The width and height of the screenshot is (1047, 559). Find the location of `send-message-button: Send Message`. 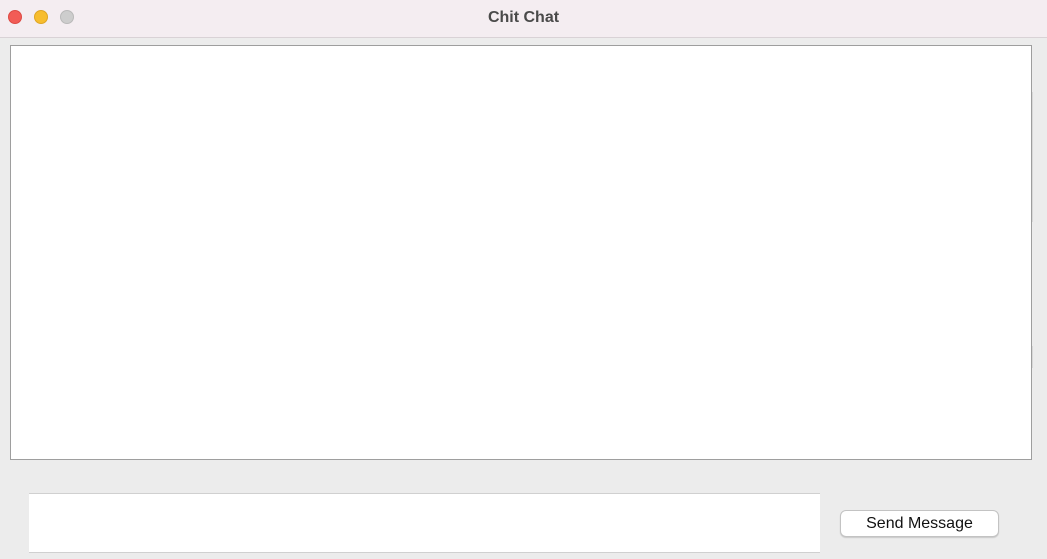

send-message-button: Send Message is located at coordinates (919, 523).